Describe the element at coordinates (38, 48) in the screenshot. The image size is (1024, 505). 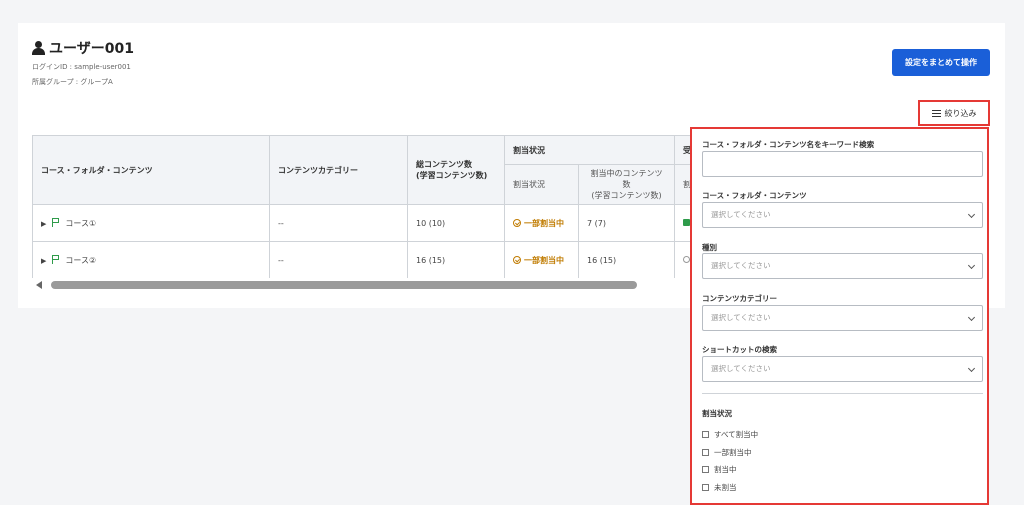
I see `user-icon` at that location.